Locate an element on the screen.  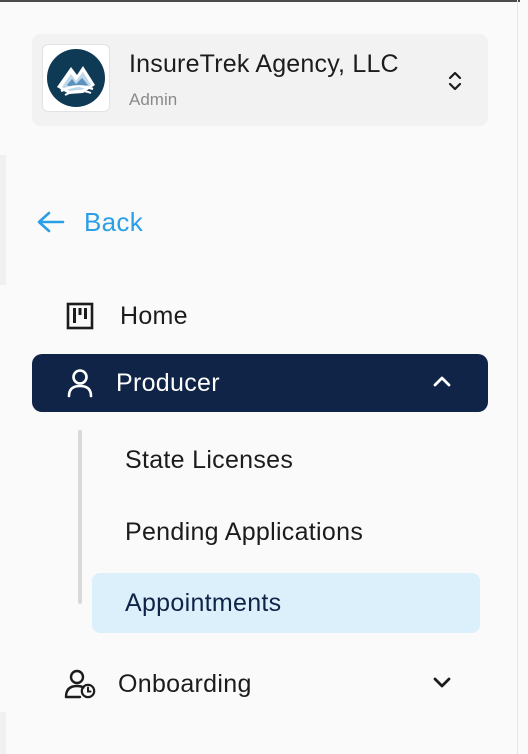
back-link: Back is located at coordinates (89, 222).